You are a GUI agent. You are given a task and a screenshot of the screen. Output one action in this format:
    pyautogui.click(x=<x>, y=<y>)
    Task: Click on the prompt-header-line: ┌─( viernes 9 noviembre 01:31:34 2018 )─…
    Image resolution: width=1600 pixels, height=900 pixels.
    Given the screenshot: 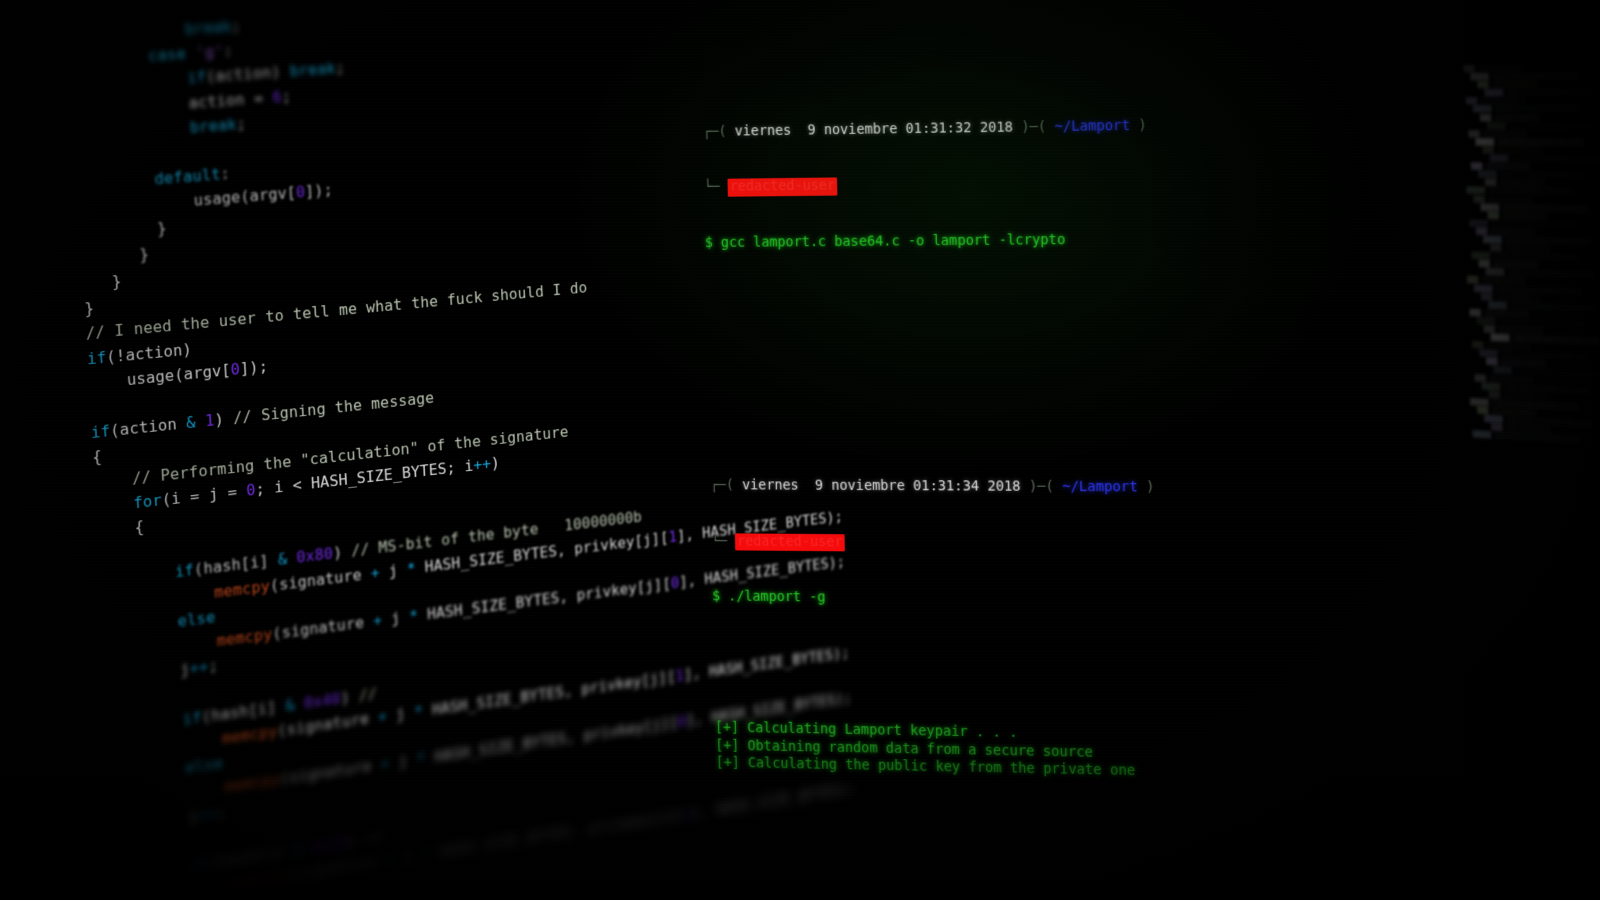 What is the action you would take?
    pyautogui.click(x=932, y=487)
    